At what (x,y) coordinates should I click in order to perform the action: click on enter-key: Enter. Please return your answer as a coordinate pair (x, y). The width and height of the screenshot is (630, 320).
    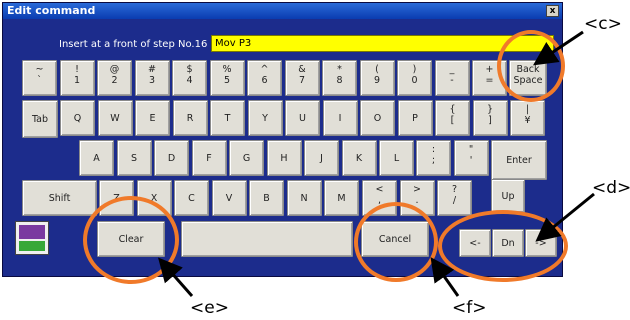
    Looking at the image, I should click on (519, 160).